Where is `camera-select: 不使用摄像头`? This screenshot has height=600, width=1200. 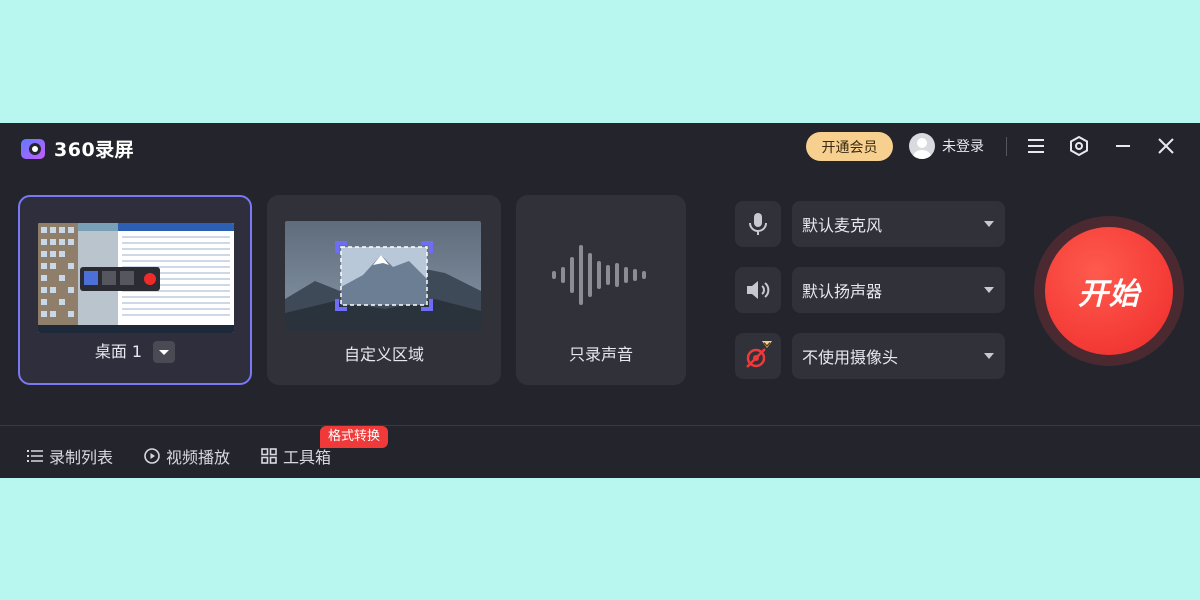 camera-select: 不使用摄像头 is located at coordinates (898, 356).